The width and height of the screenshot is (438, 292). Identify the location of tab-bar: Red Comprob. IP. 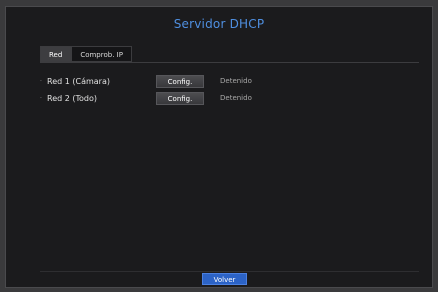
(86, 54).